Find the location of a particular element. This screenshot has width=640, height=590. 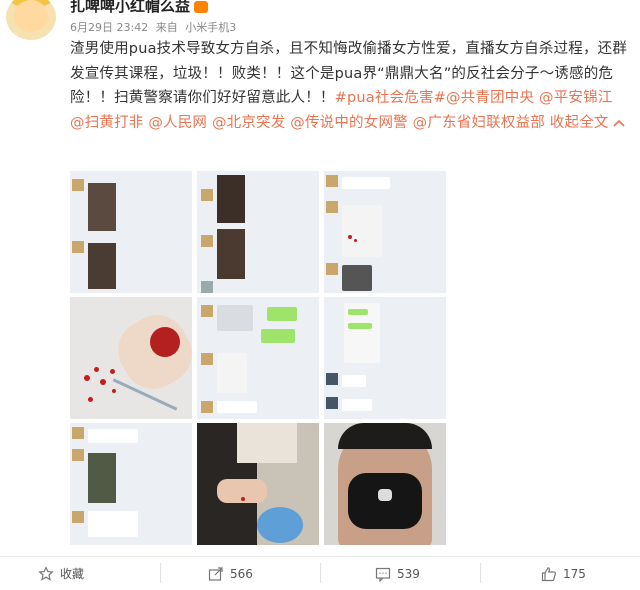

share-button: 566 is located at coordinates (230, 573).